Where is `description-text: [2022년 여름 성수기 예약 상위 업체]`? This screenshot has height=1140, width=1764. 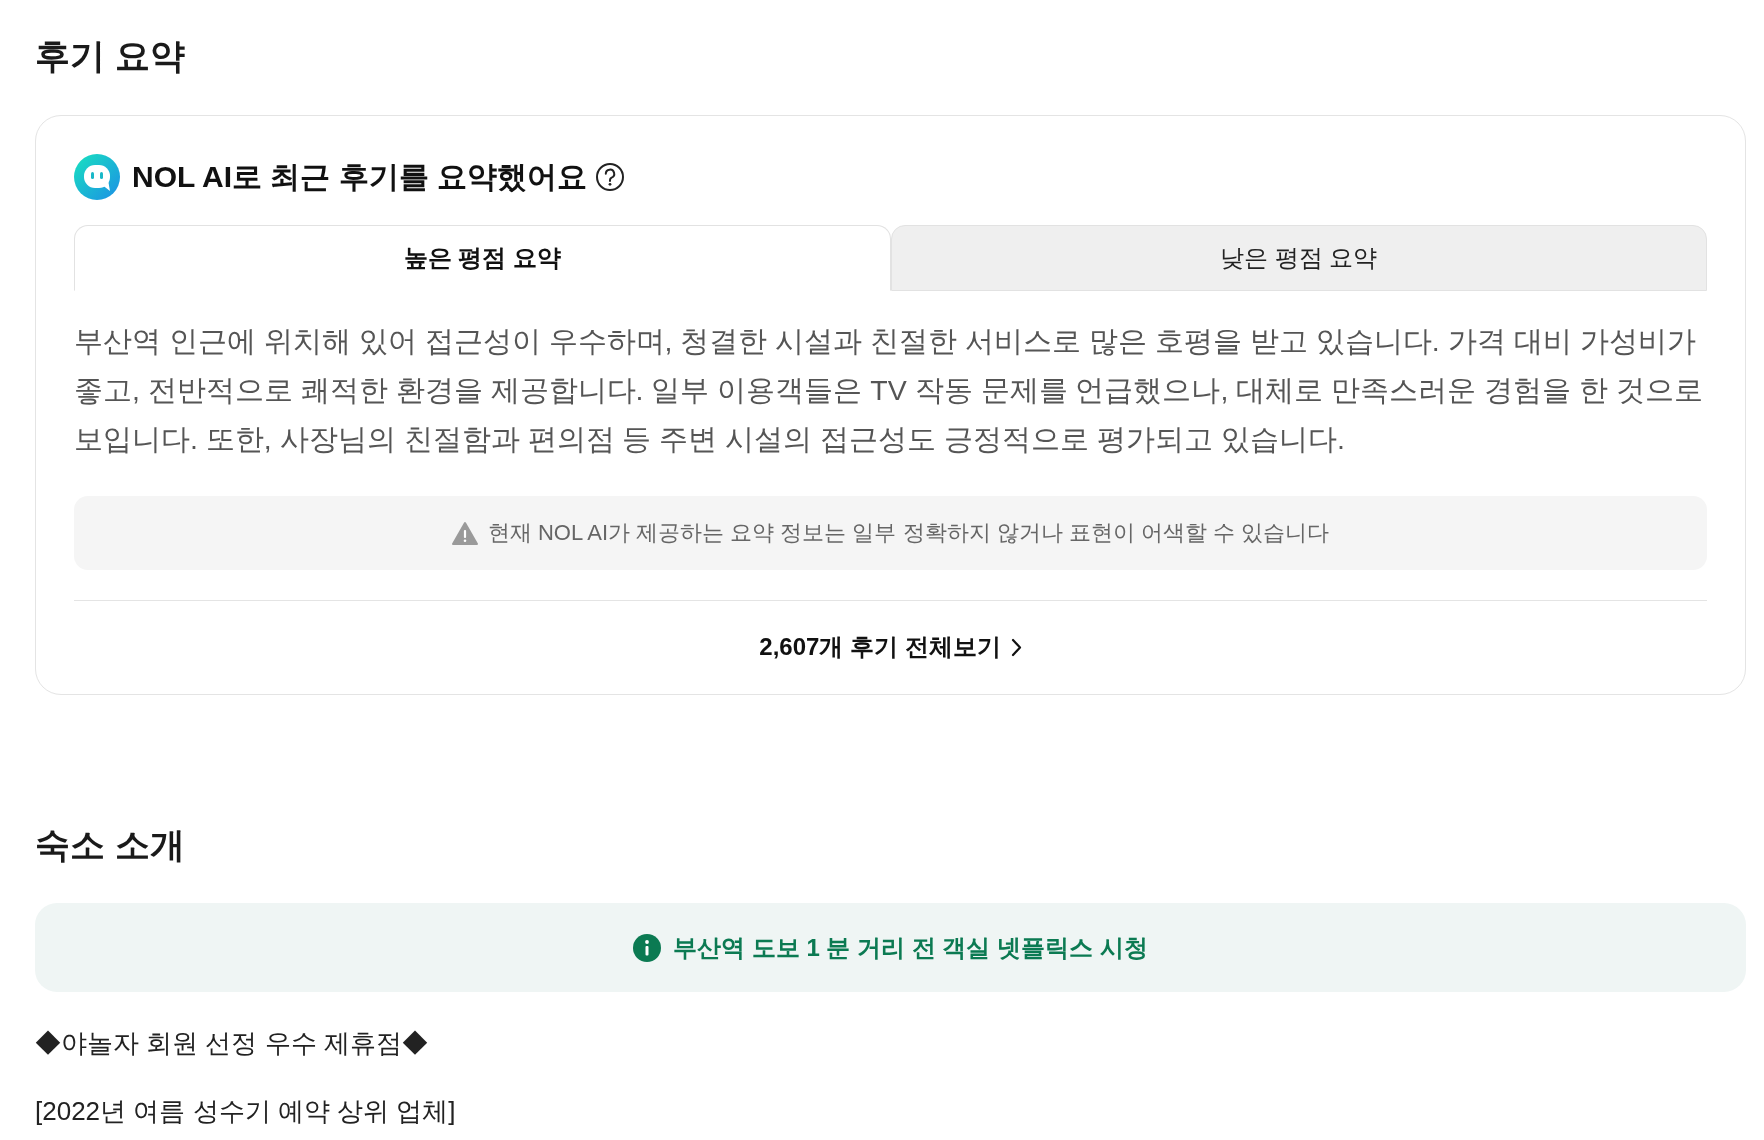
description-text: [2022년 여름 성수기 예약 상위 업체] is located at coordinates (245, 1111).